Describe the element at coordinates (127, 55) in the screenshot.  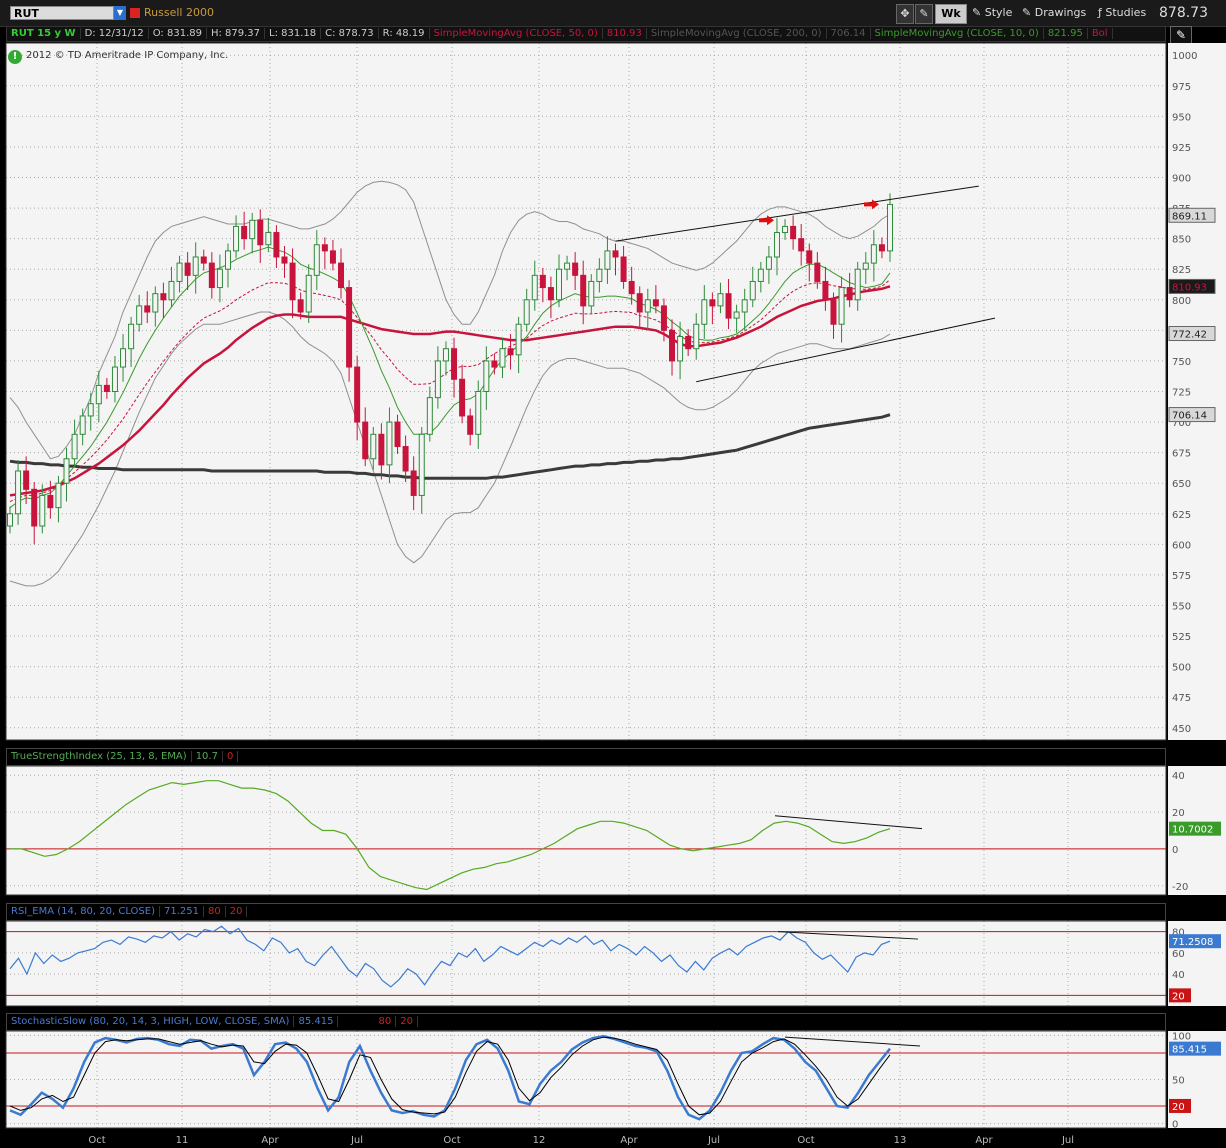
I see `copyright-text: 2012 © TD Ameritrade IP Company, Inc.` at that location.